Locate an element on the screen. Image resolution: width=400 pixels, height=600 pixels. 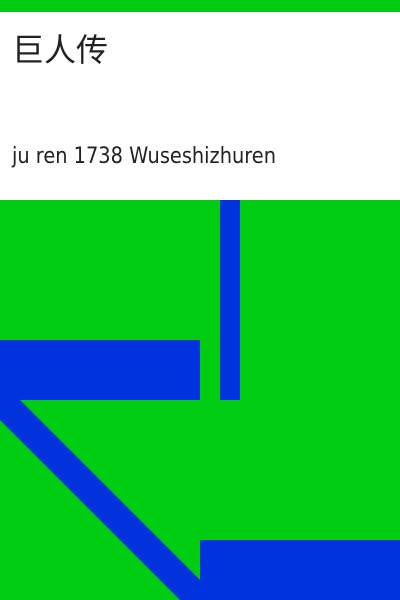
top-color-bar is located at coordinates (200, 6).